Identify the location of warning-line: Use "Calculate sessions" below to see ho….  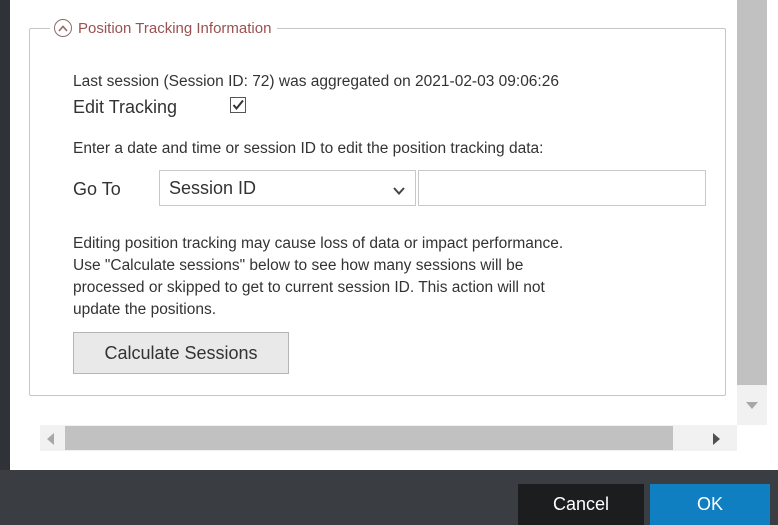
(298, 265).